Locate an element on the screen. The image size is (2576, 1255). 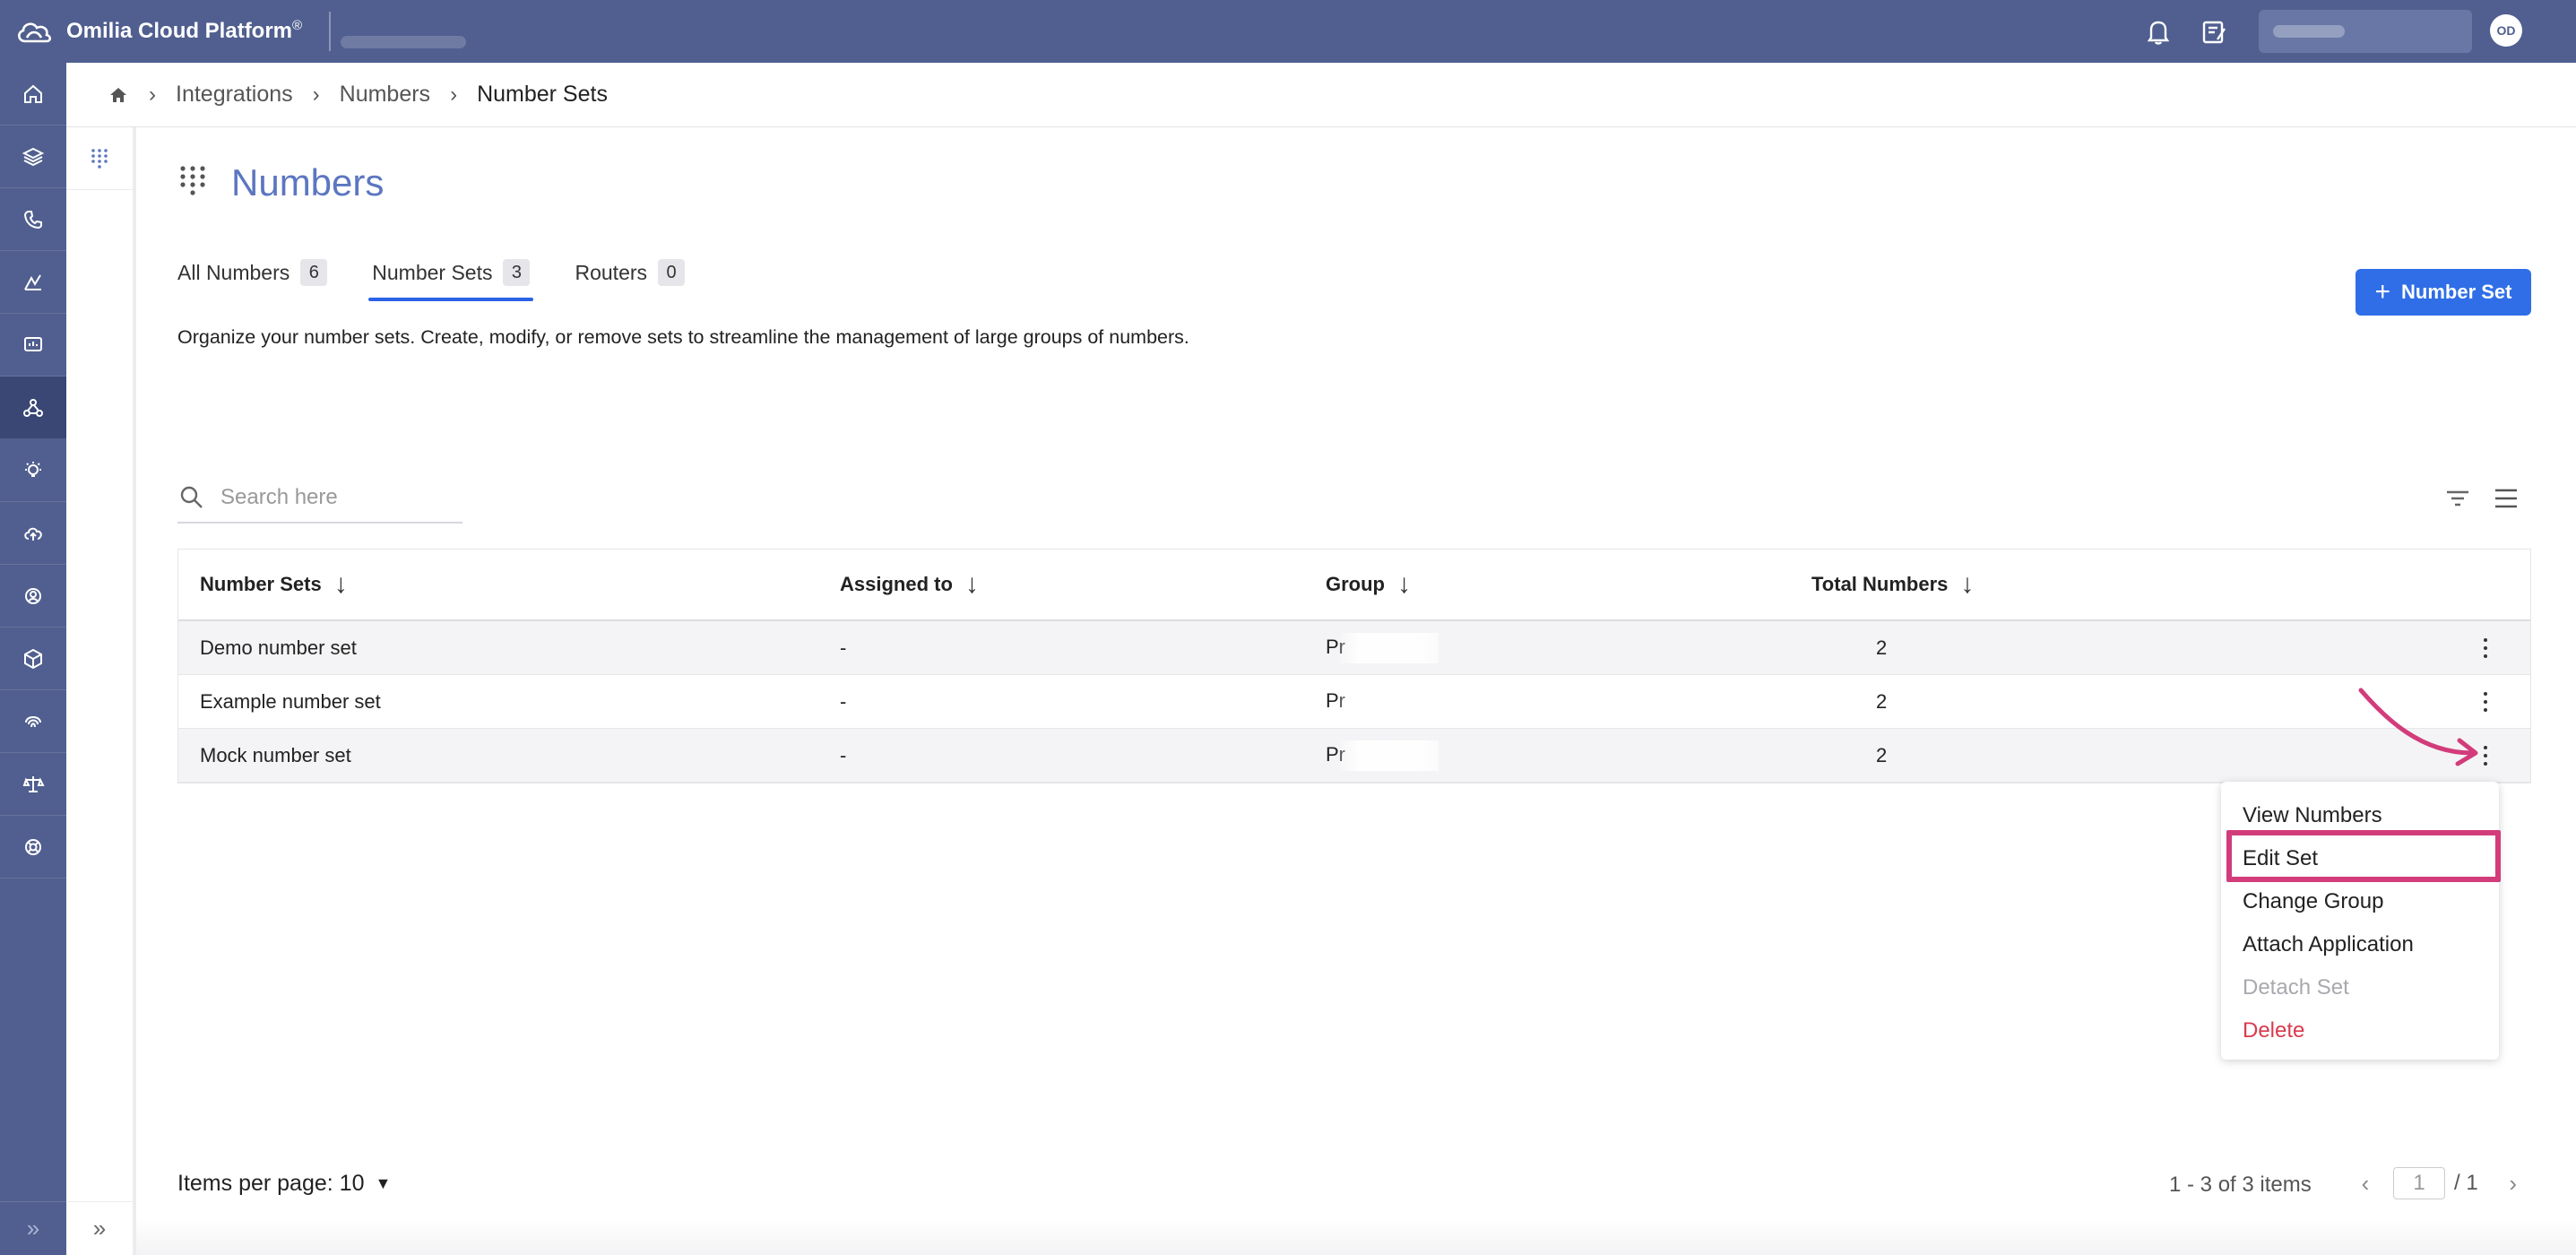
nav-cloud-upload is located at coordinates (33, 533).